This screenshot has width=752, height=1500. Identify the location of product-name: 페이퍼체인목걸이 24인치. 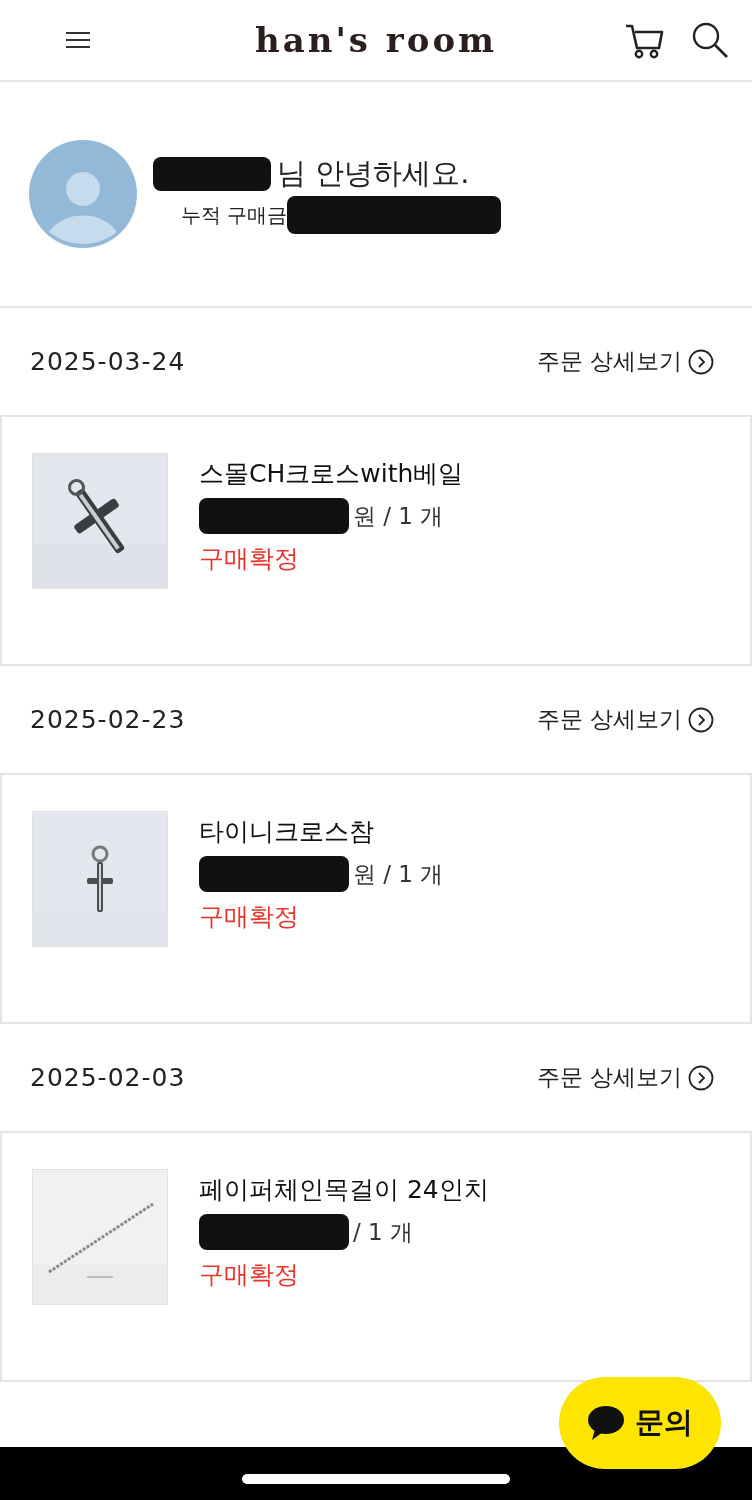
(344, 1189).